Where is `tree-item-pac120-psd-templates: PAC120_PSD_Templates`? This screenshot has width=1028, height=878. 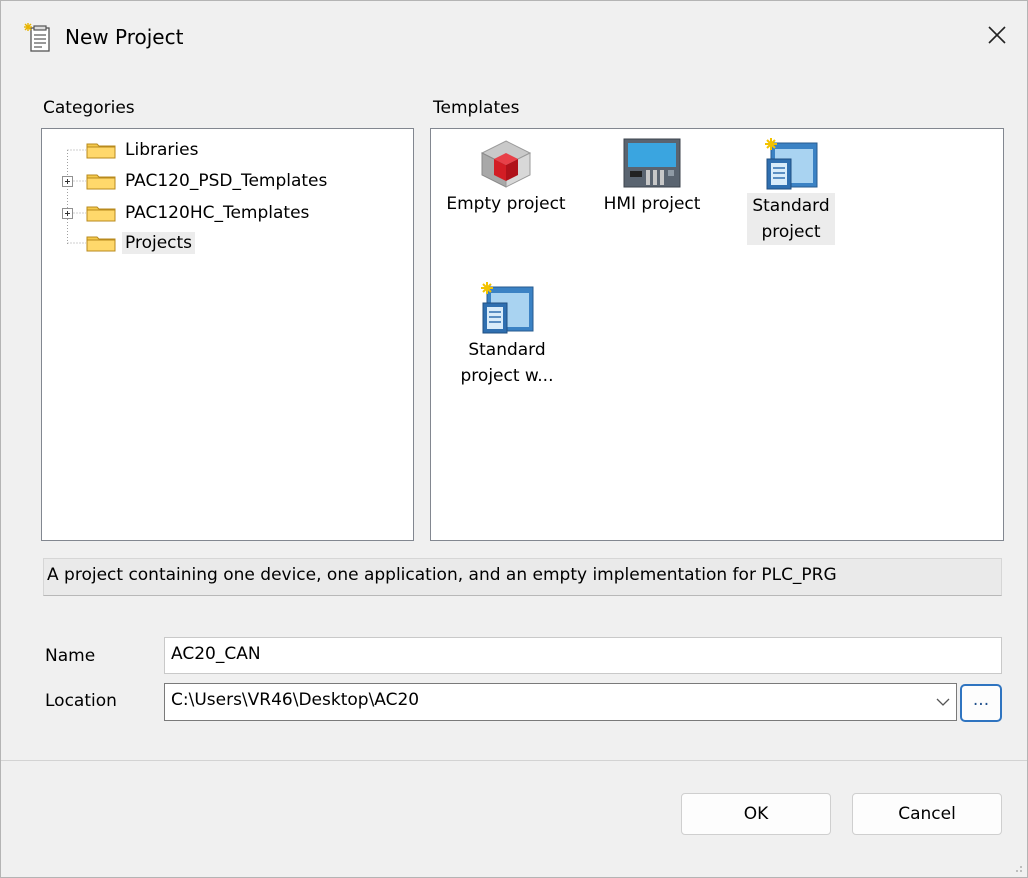 tree-item-pac120-psd-templates: PAC120_PSD_Templates is located at coordinates (208, 181).